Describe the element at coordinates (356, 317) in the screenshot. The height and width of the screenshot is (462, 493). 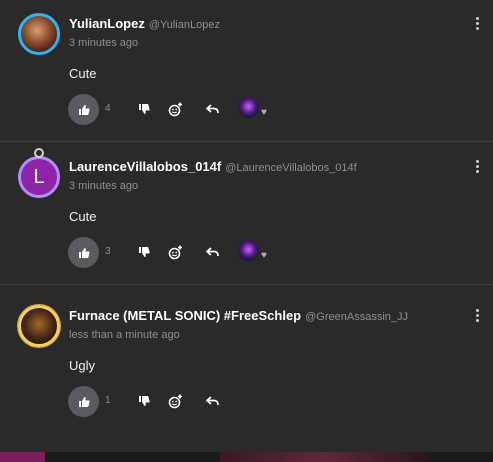
I see `author-handle: @GreenAssassin_JJ` at that location.